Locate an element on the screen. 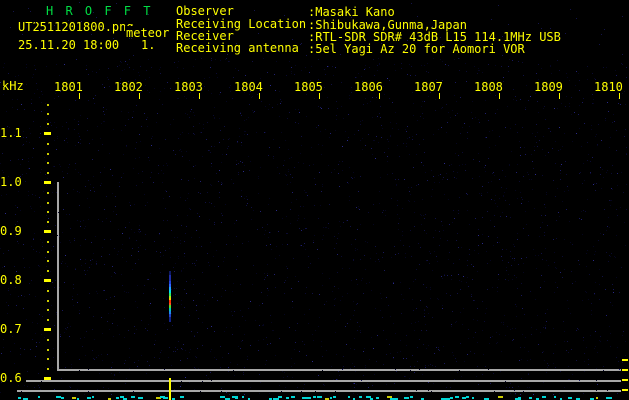 The width and height of the screenshot is (629, 400). x-axis-tick is located at coordinates (619, 96).